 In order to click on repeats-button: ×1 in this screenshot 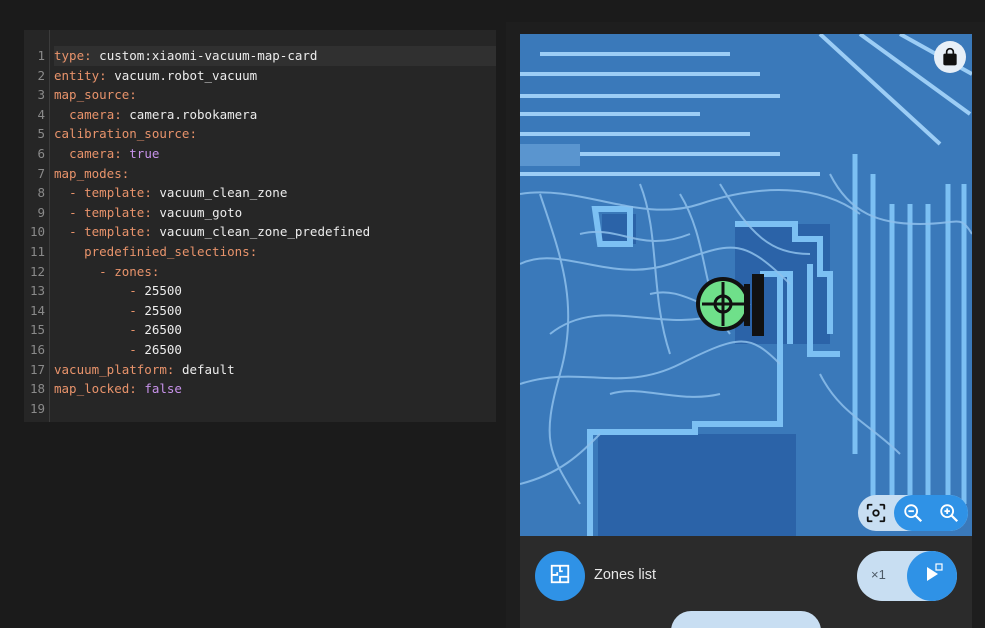, I will do `click(878, 574)`.